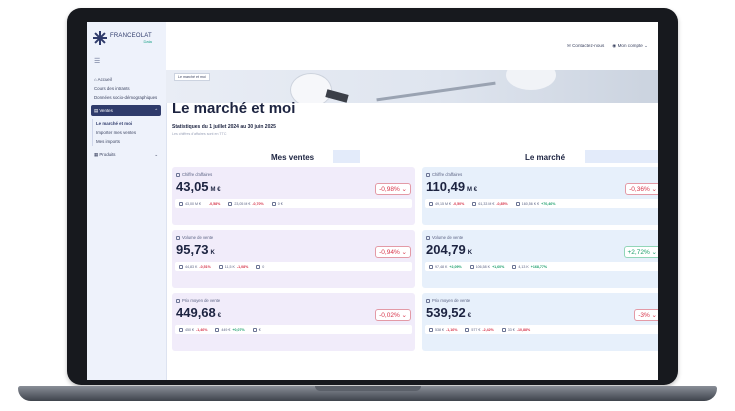 Image resolution: width=735 pixels, height=411 pixels. I want to click on hero-banner: Le marché et moi, so click(412, 86).